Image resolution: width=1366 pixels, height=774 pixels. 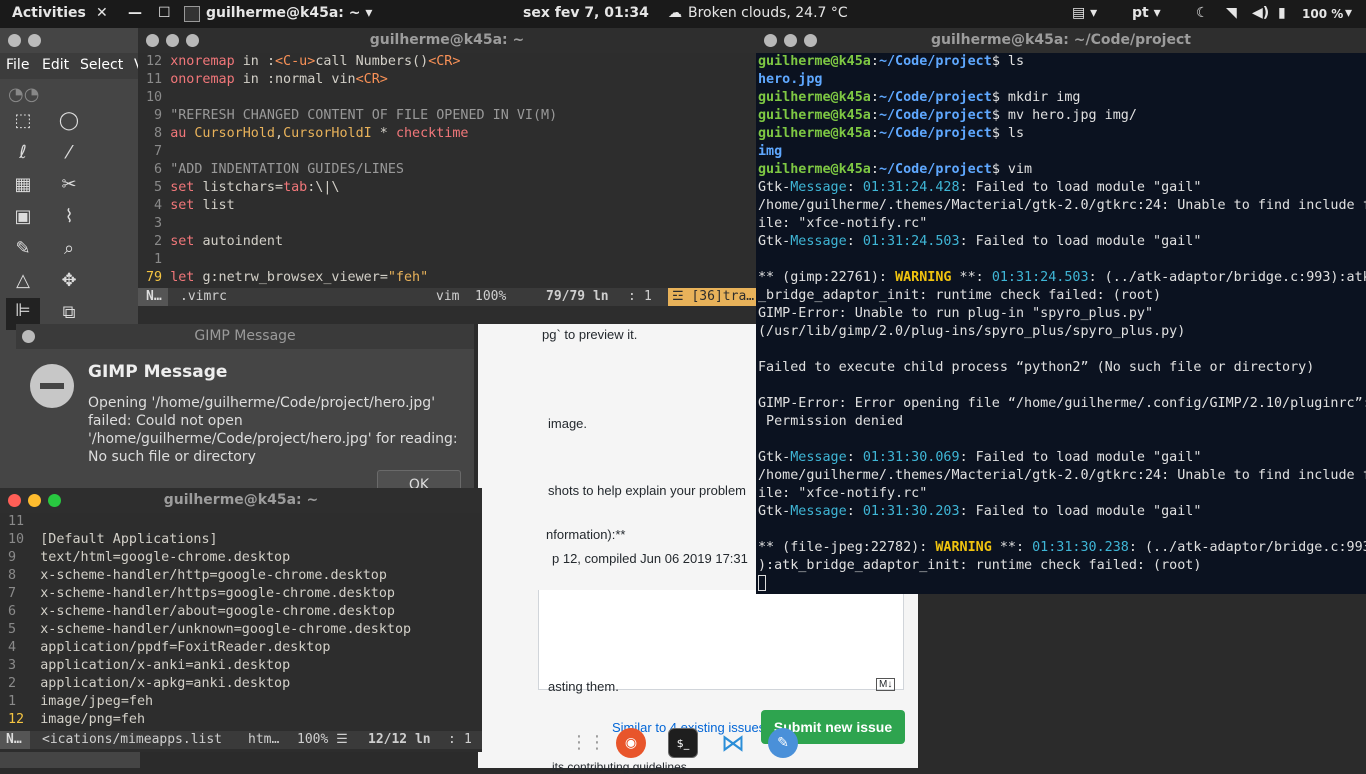 What do you see at coordinates (55, 65) in the screenshot?
I see `menu-edit: Edit` at bounding box center [55, 65].